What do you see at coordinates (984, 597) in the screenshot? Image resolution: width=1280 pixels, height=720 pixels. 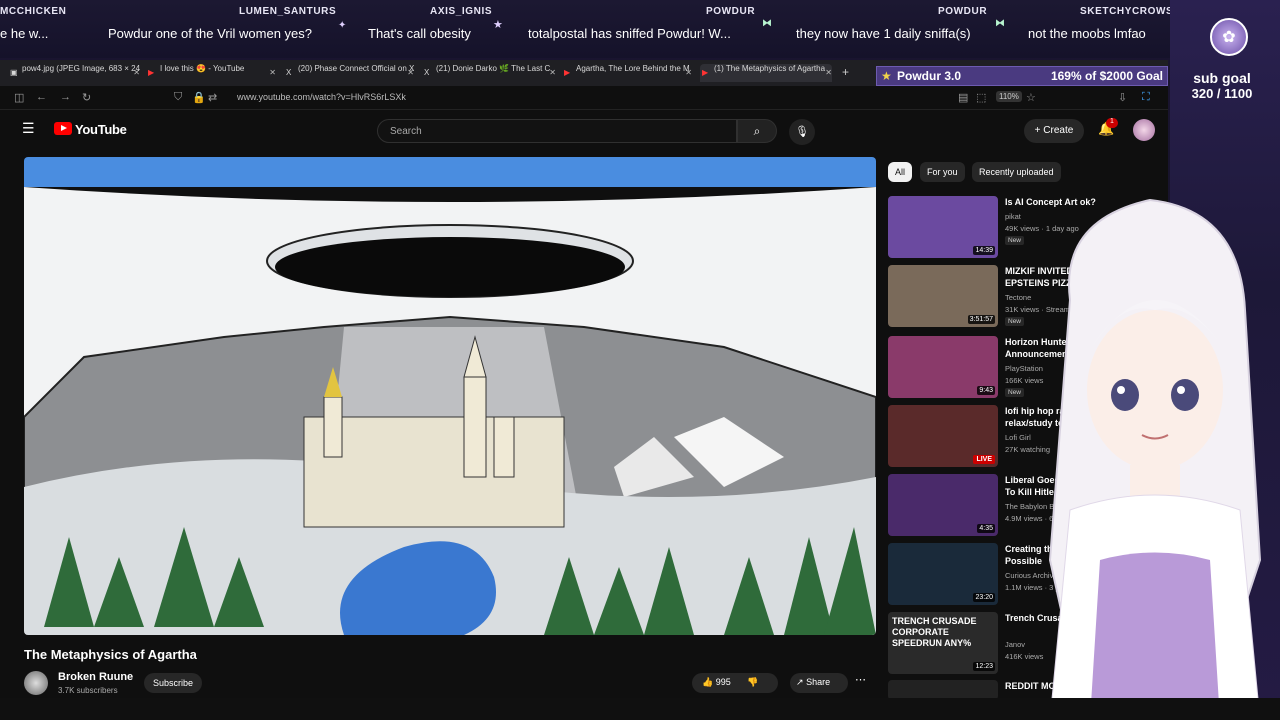 I see `video-duration: 23:20` at bounding box center [984, 597].